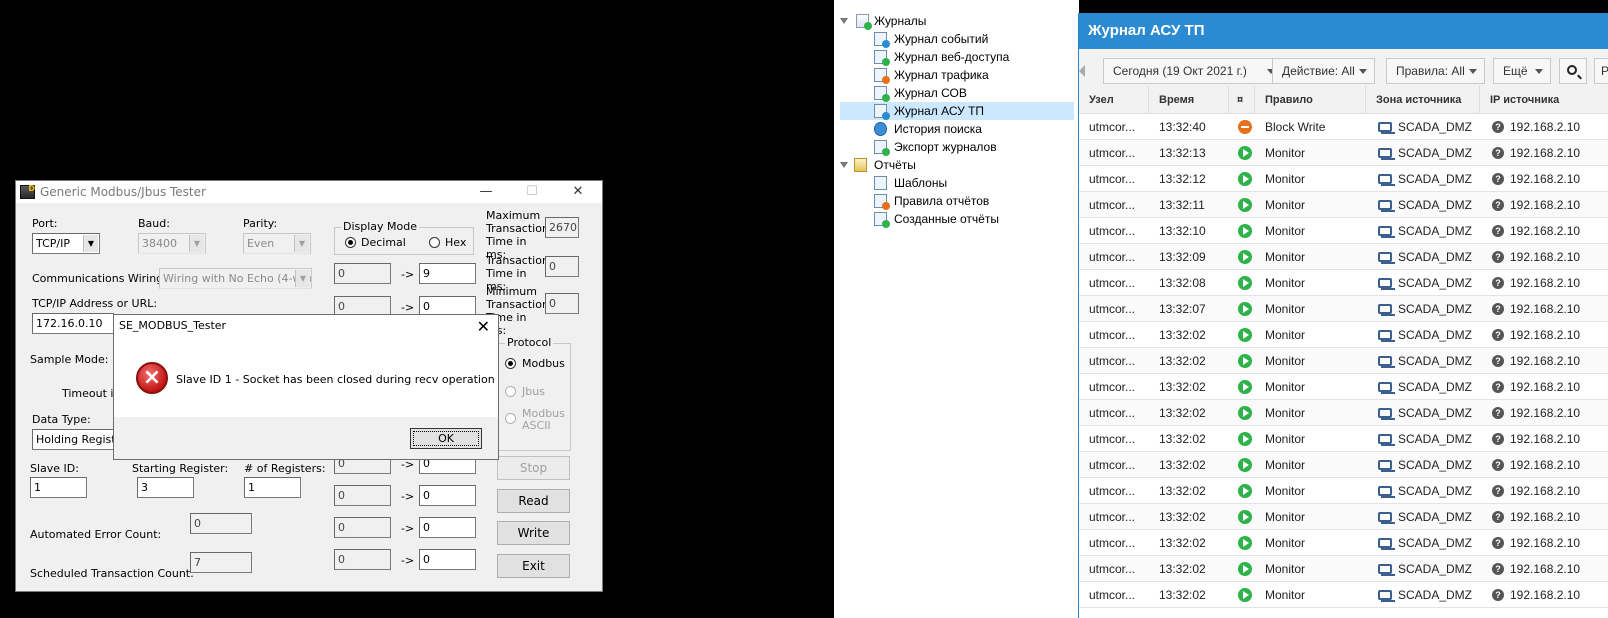 Image resolution: width=1608 pixels, height=618 pixels. What do you see at coordinates (309, 192) in the screenshot?
I see `title-bar: Generic Modbus/Jbus Tester — ☐ ✕` at bounding box center [309, 192].